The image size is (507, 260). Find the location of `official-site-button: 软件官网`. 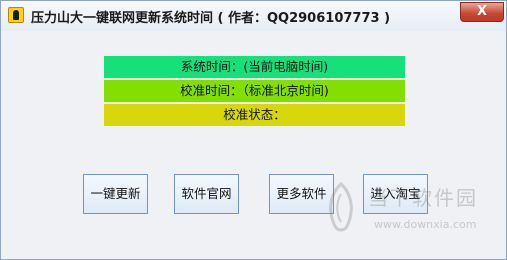

official-site-button: 软件官网 is located at coordinates (206, 194).